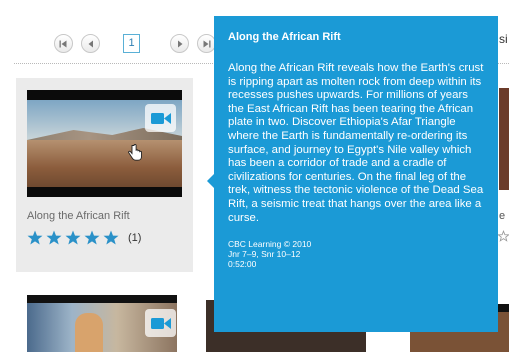  I want to click on star-outline-icon, so click(503, 236).